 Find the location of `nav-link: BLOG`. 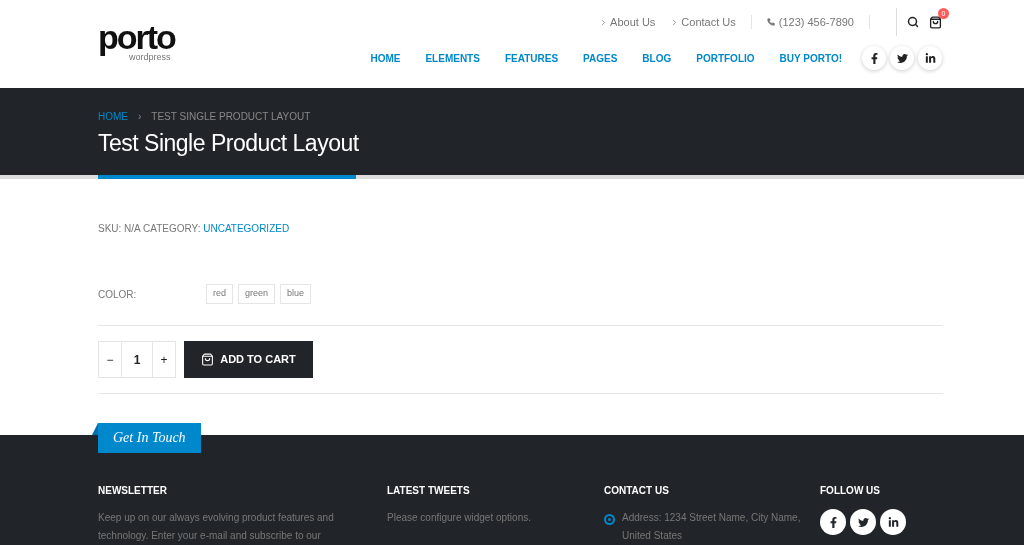

nav-link: BLOG is located at coordinates (657, 58).